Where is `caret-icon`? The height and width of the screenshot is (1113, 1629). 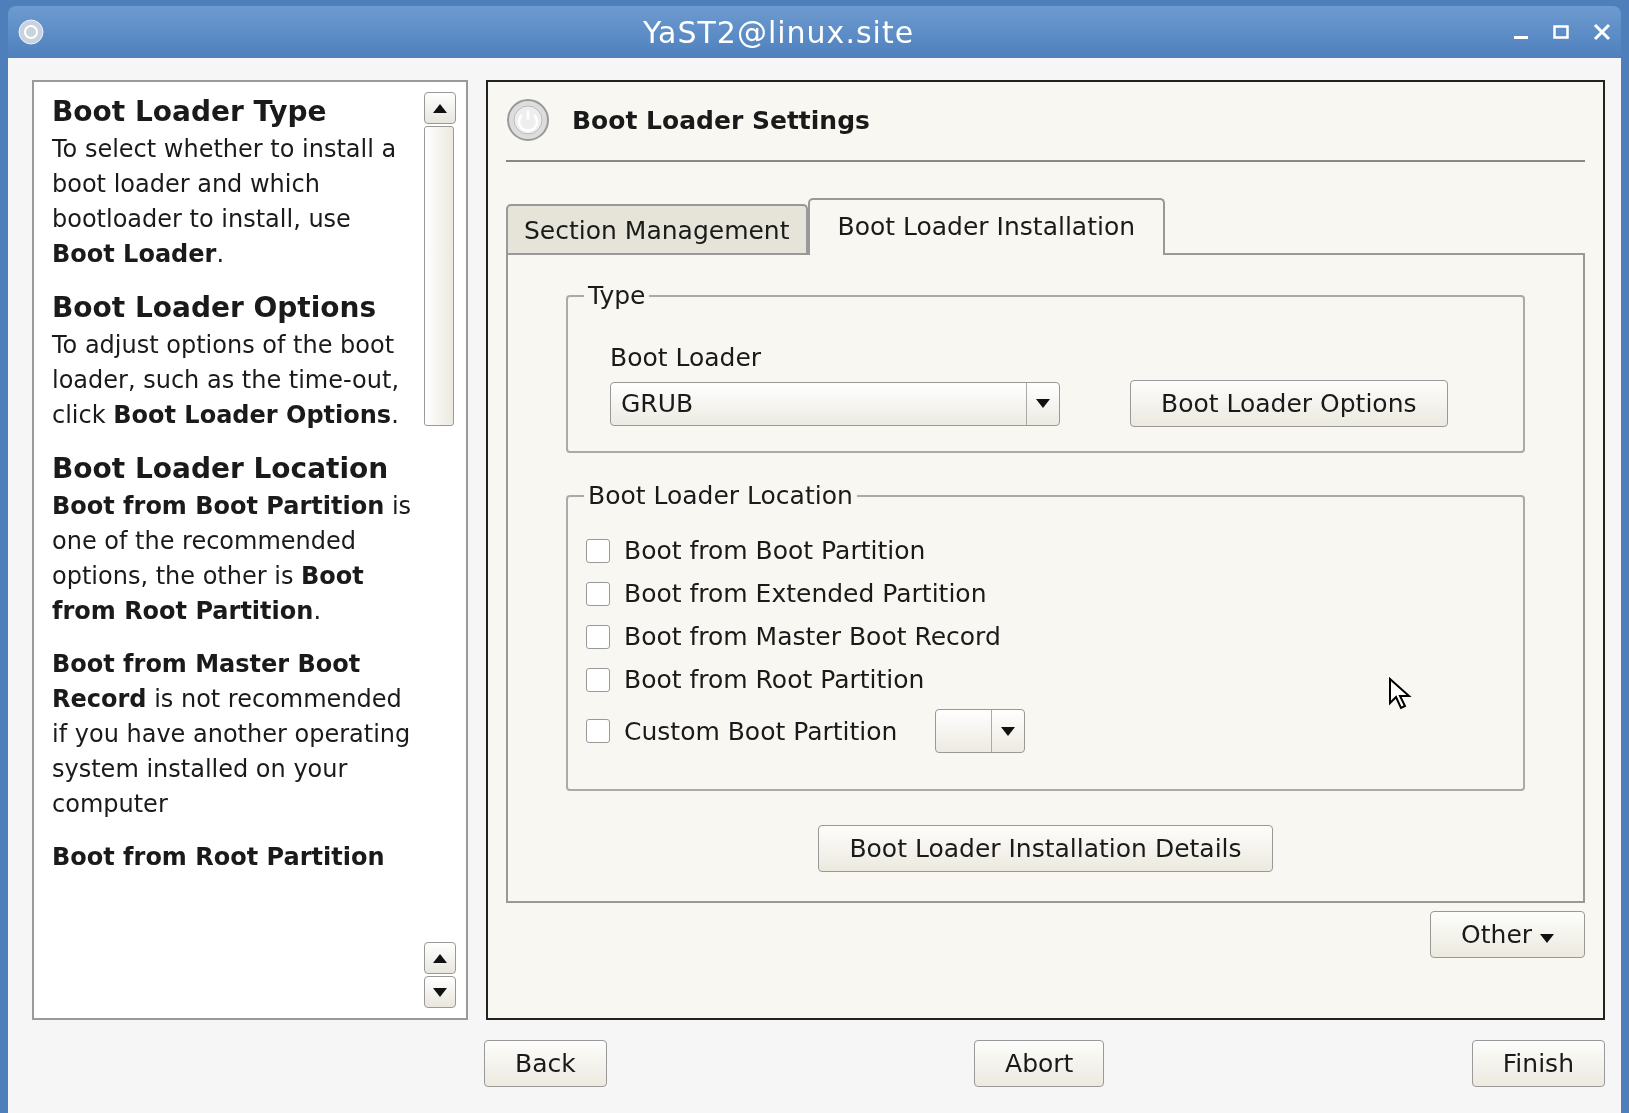
caret-icon is located at coordinates (1547, 938).